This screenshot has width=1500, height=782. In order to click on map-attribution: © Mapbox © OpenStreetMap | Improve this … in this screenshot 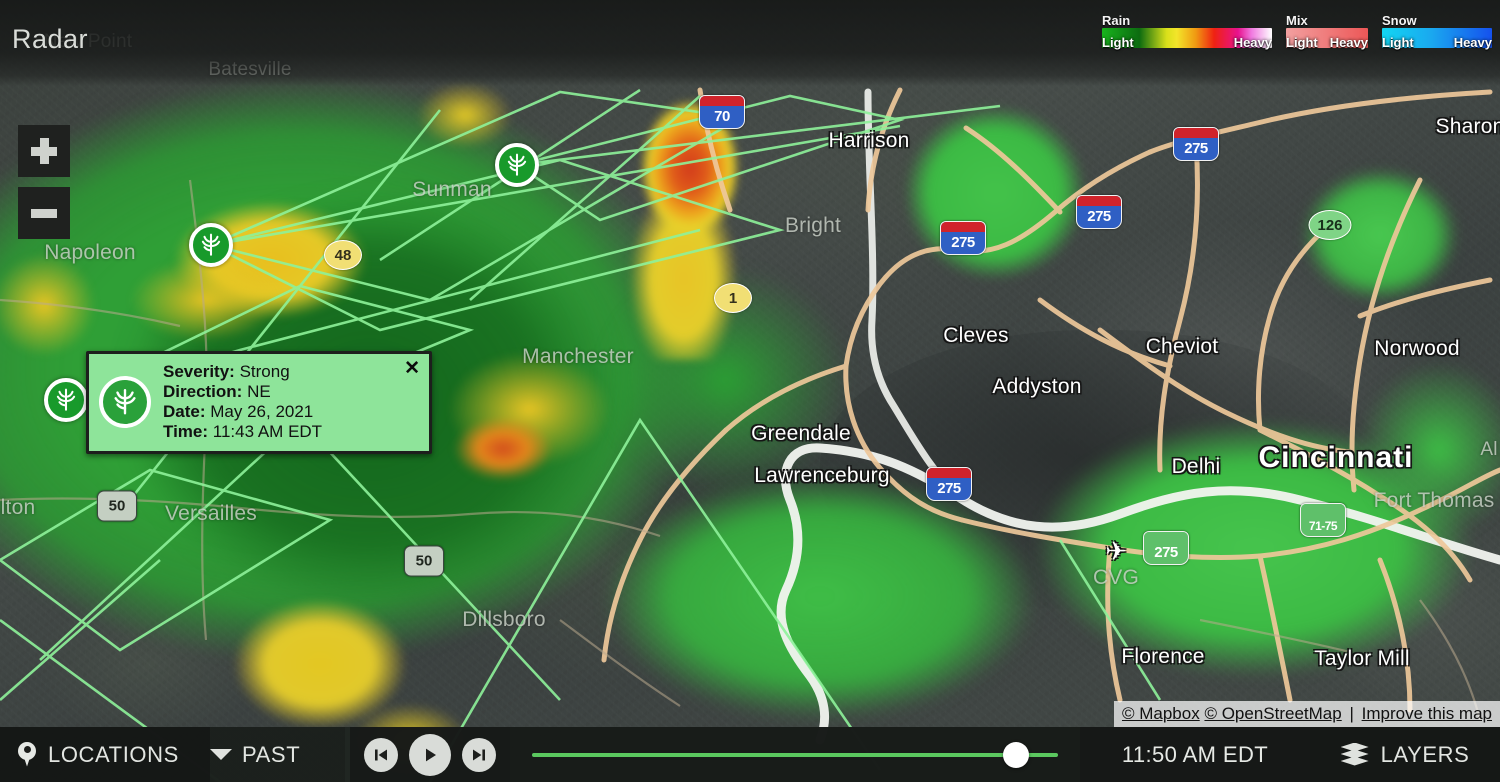, I will do `click(1306, 714)`.